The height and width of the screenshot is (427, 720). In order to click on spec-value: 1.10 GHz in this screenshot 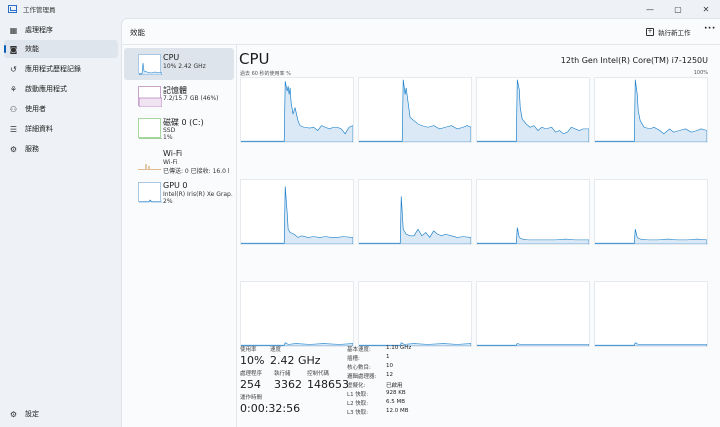, I will do `click(399, 348)`.